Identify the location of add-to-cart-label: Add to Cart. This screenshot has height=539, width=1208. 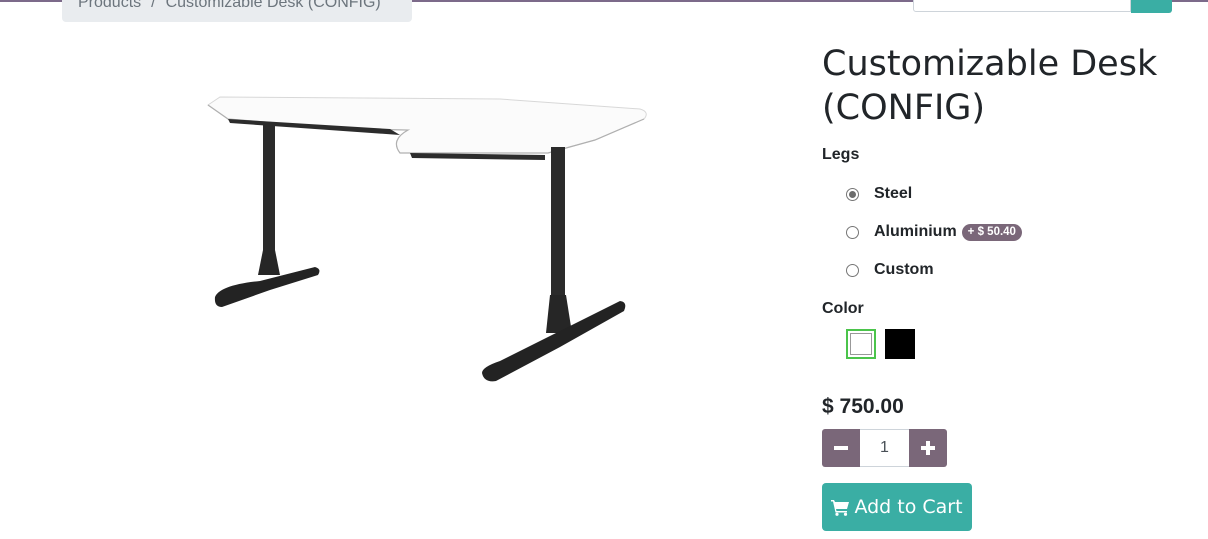
(908, 507).